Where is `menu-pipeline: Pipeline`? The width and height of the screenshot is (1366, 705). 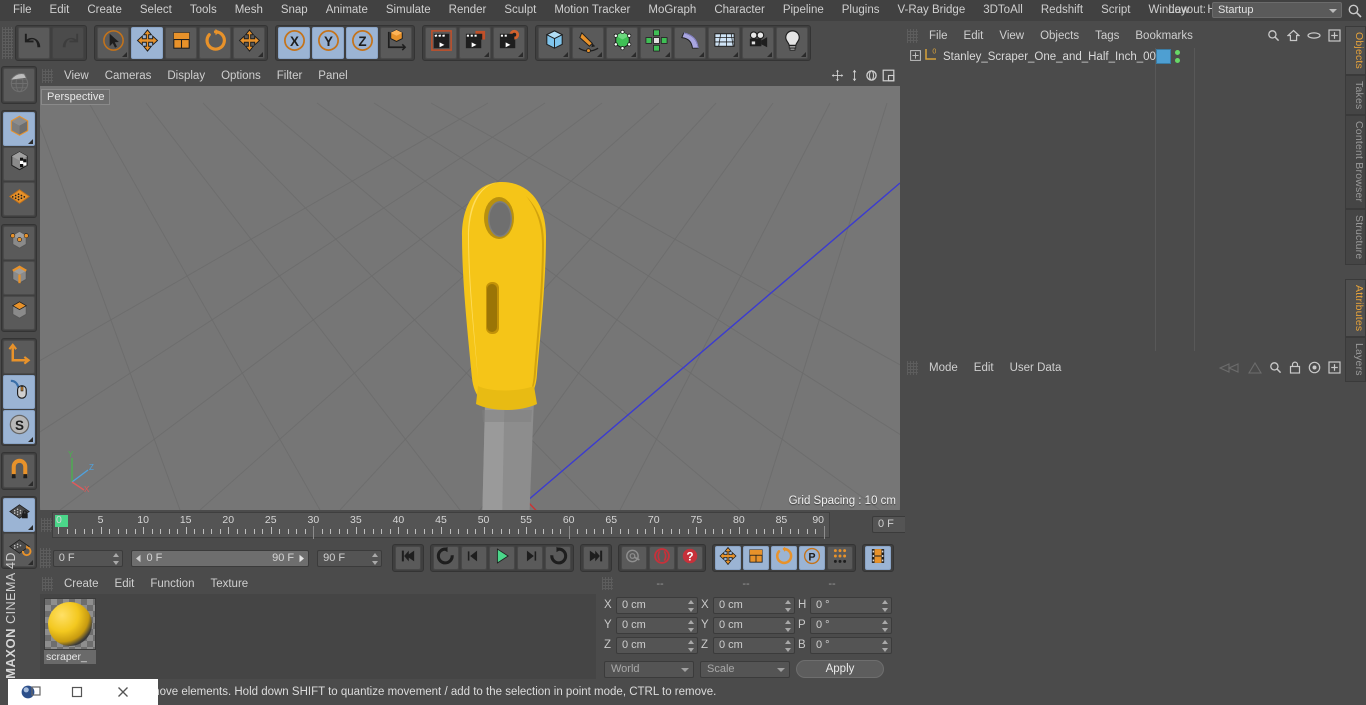 menu-pipeline: Pipeline is located at coordinates (803, 10).